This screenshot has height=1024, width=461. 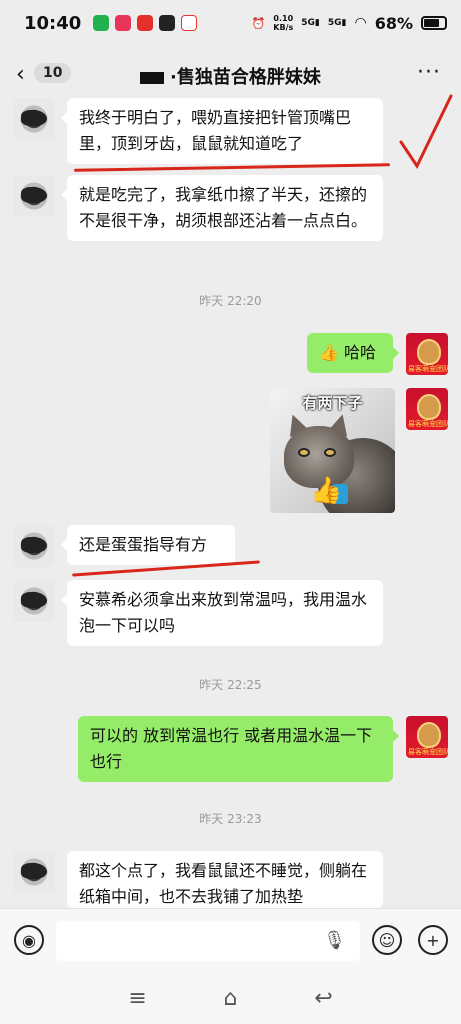 What do you see at coordinates (387, 940) in the screenshot?
I see `emoji-icon: ☺` at bounding box center [387, 940].